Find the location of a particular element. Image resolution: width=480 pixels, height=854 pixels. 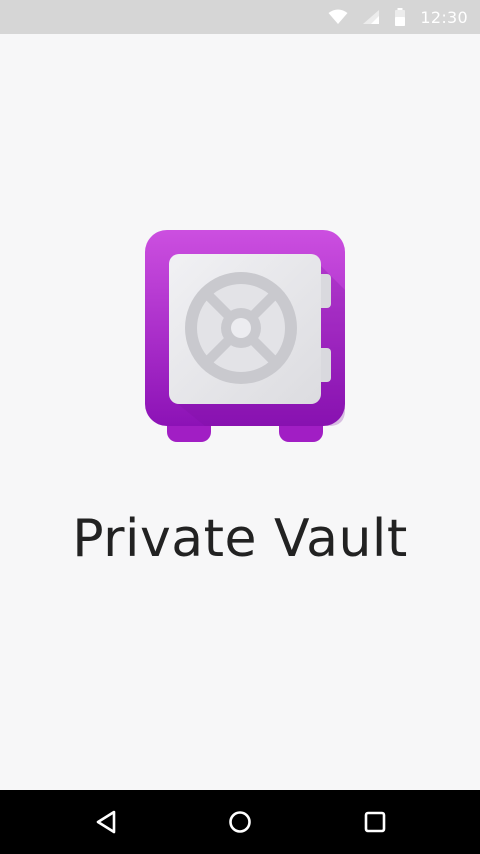

back-icon is located at coordinates (106, 822).